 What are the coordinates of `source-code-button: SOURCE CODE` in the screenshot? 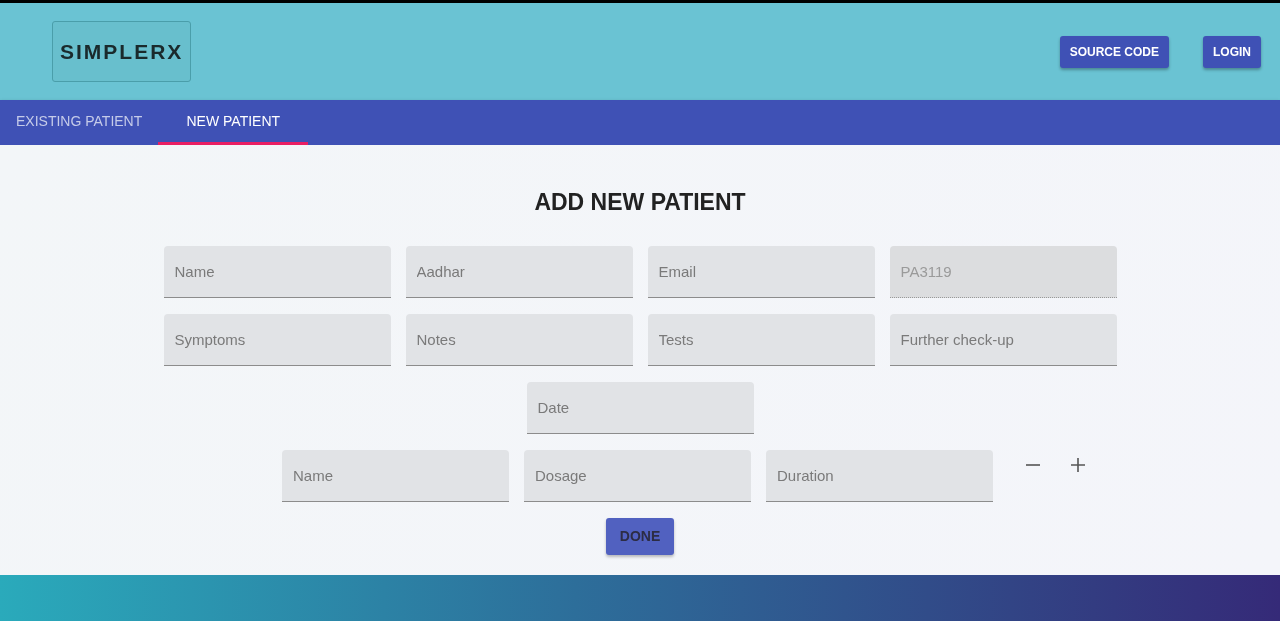 It's located at (1114, 51).